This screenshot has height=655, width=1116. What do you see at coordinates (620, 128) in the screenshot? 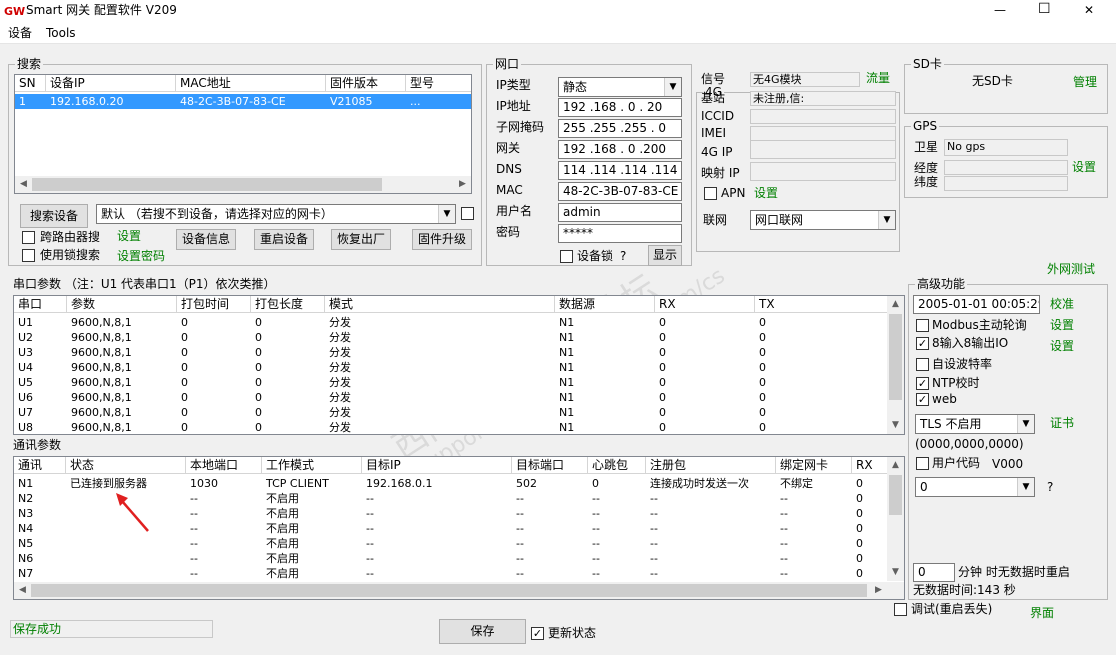
I see `mask-field: 255 .255 .255 . 0` at bounding box center [620, 128].